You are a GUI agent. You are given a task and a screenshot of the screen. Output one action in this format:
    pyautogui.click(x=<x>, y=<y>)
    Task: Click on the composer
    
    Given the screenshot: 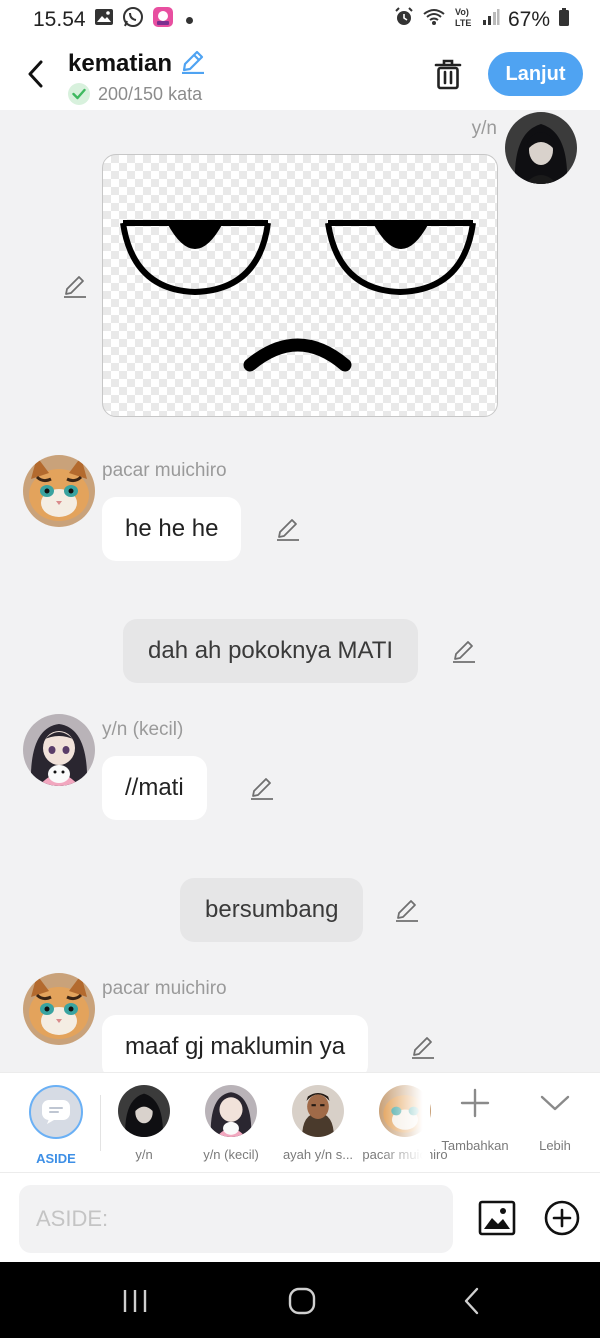 What is the action you would take?
    pyautogui.click(x=300, y=1217)
    